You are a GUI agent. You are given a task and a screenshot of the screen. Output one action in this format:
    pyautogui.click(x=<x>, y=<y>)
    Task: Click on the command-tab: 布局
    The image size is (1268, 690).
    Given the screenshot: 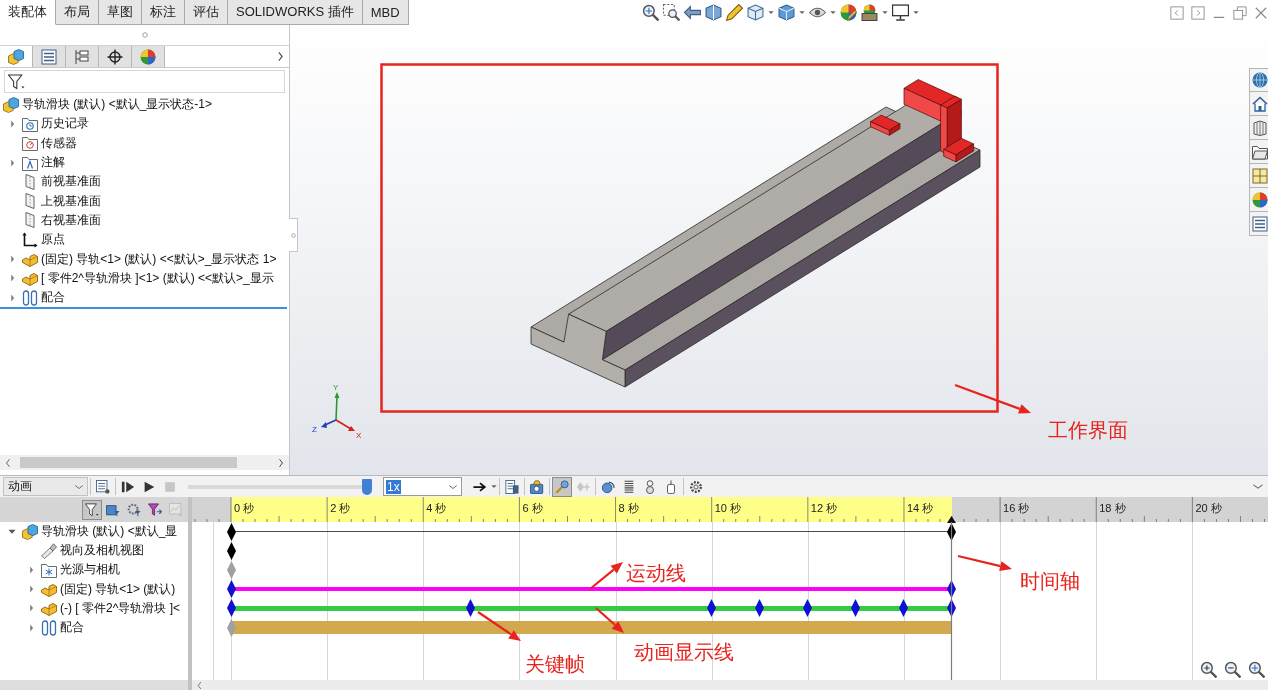 What is the action you would take?
    pyautogui.click(x=77, y=12)
    